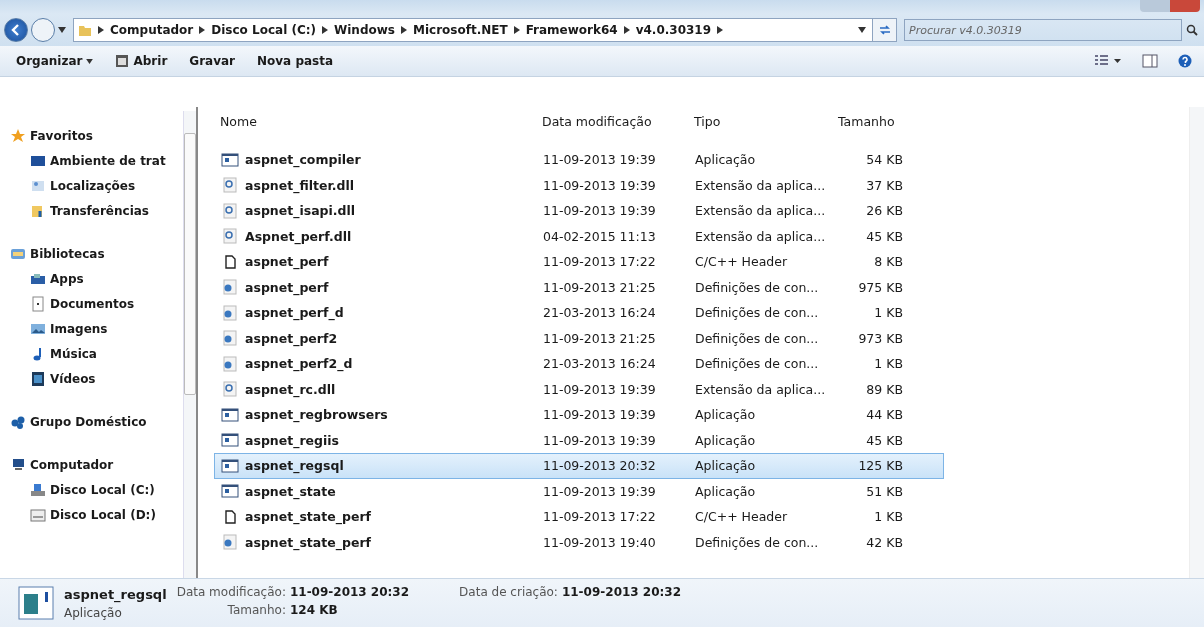 This screenshot has height=627, width=1204. What do you see at coordinates (91, 185) in the screenshot?
I see `sidebar-item: Localizações` at bounding box center [91, 185].